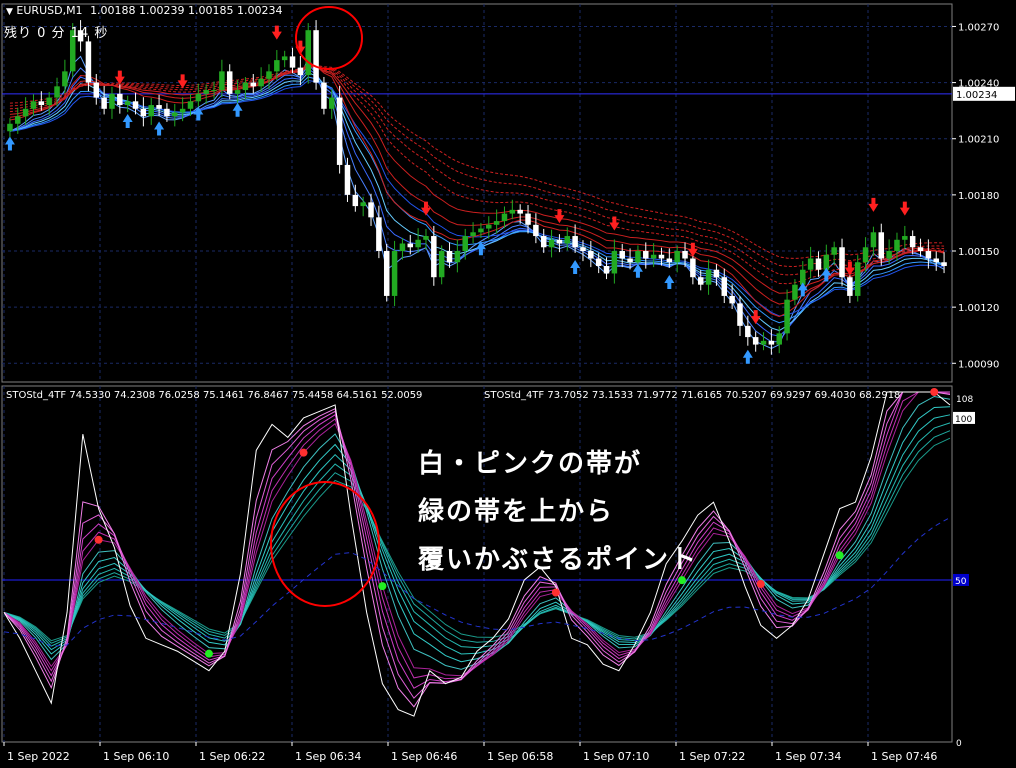  I want to click on time-tick-label: 1 Sep 07:34, so click(808, 756).